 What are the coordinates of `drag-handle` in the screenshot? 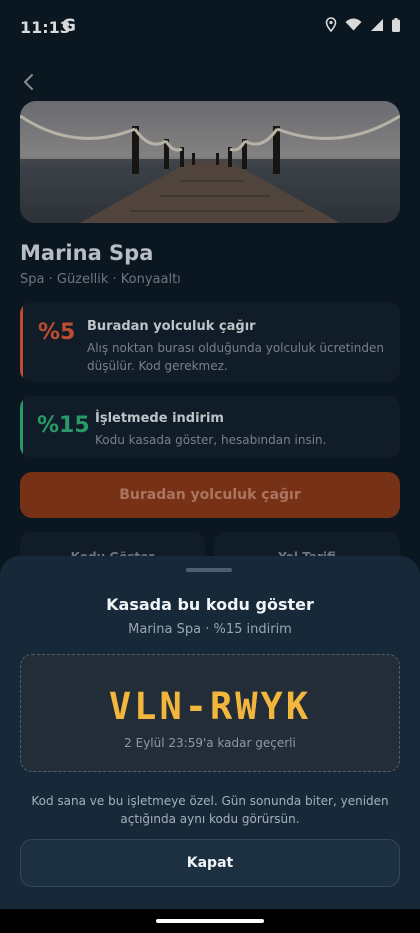 It's located at (209, 570).